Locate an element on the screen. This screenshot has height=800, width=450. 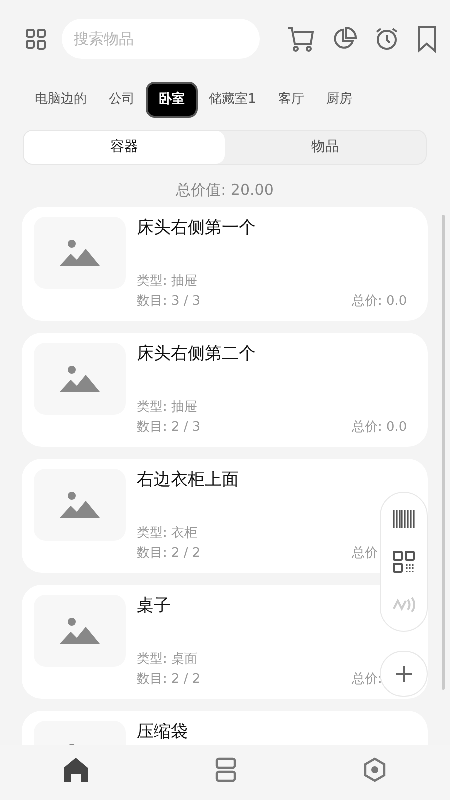
item-count: 数目: 2 / 3 is located at coordinates (169, 427).